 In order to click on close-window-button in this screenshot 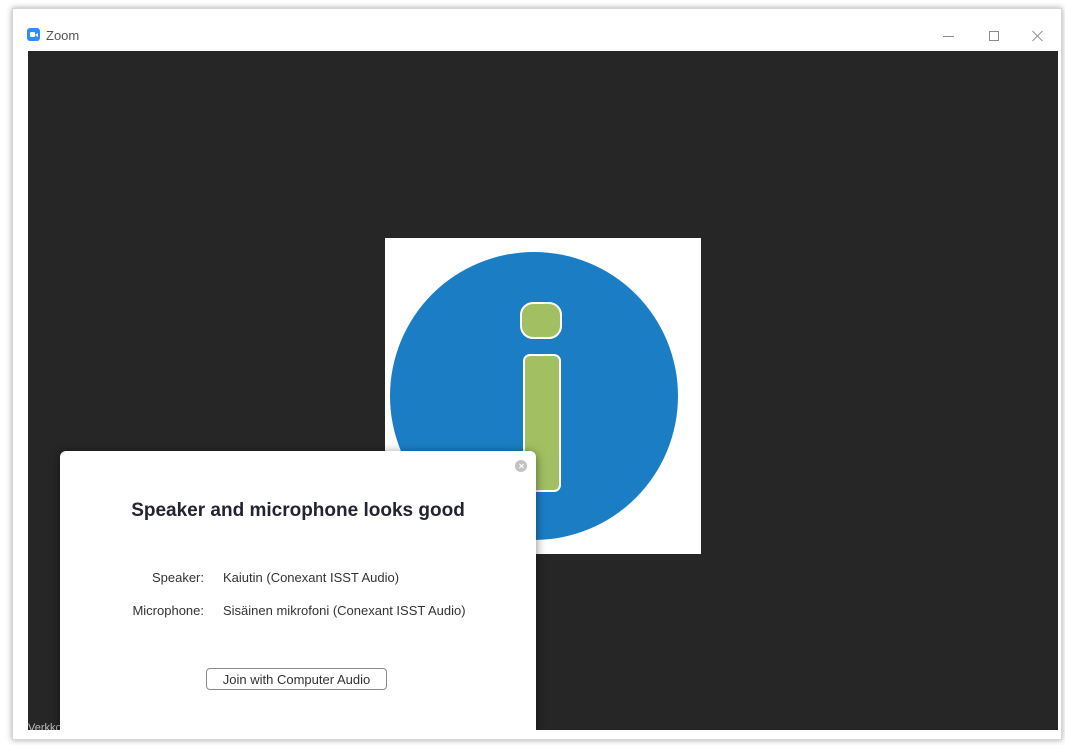, I will do `click(1038, 36)`.